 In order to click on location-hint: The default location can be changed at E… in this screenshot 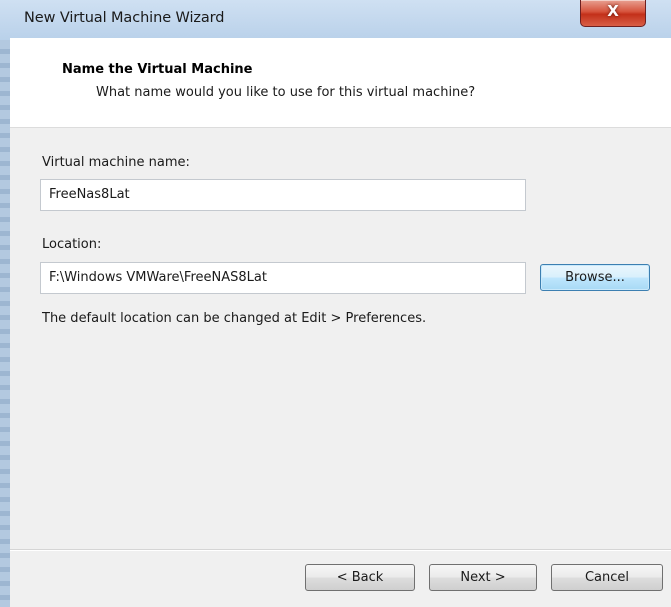, I will do `click(234, 318)`.